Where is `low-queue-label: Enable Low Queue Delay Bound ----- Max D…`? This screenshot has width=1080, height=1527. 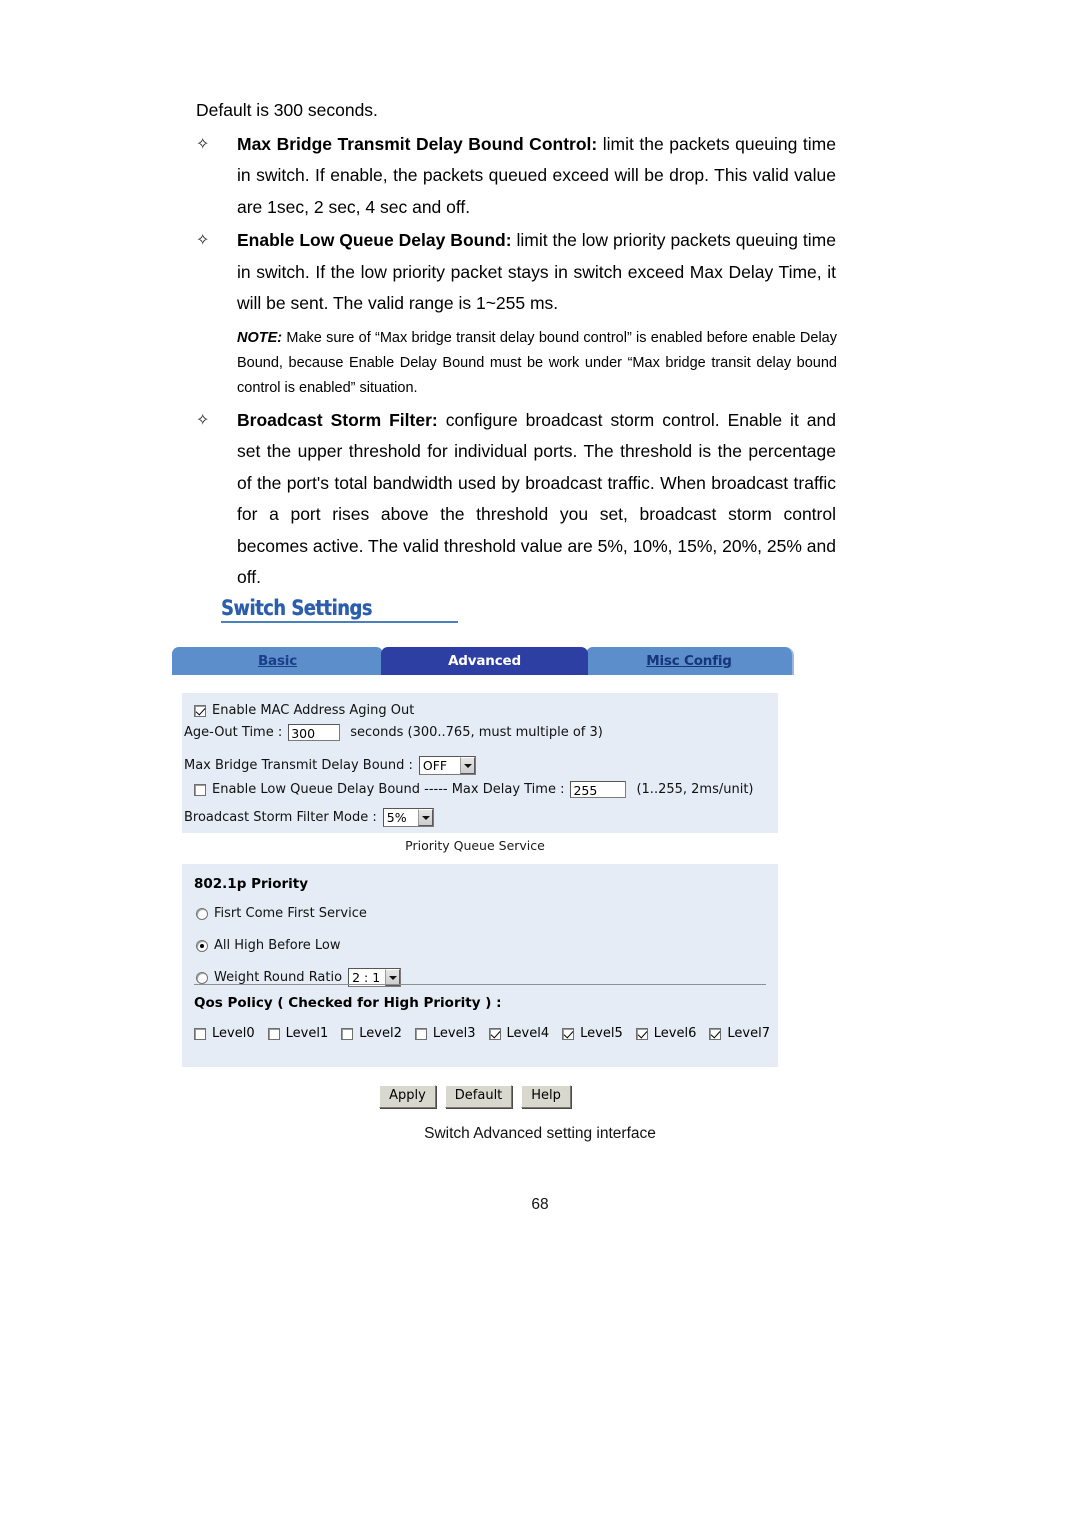
low-queue-label: Enable Low Queue Delay Bound ----- Max D… is located at coordinates (388, 789).